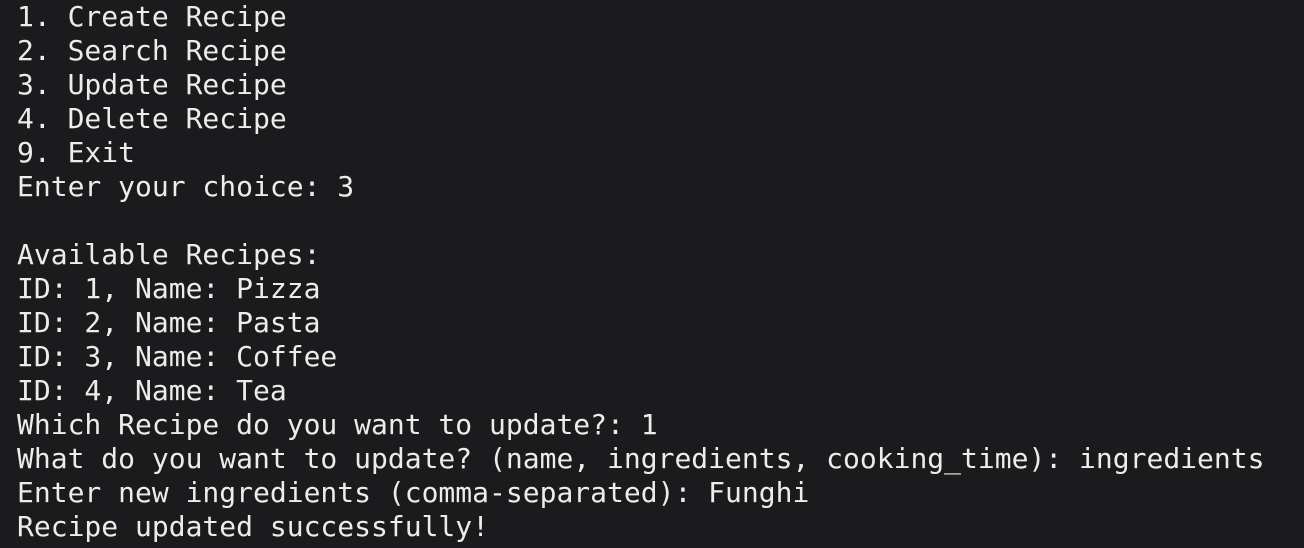 The image size is (1304, 548). Describe the element at coordinates (169, 254) in the screenshot. I see `available-recipes-header: Available Recipes:` at that location.